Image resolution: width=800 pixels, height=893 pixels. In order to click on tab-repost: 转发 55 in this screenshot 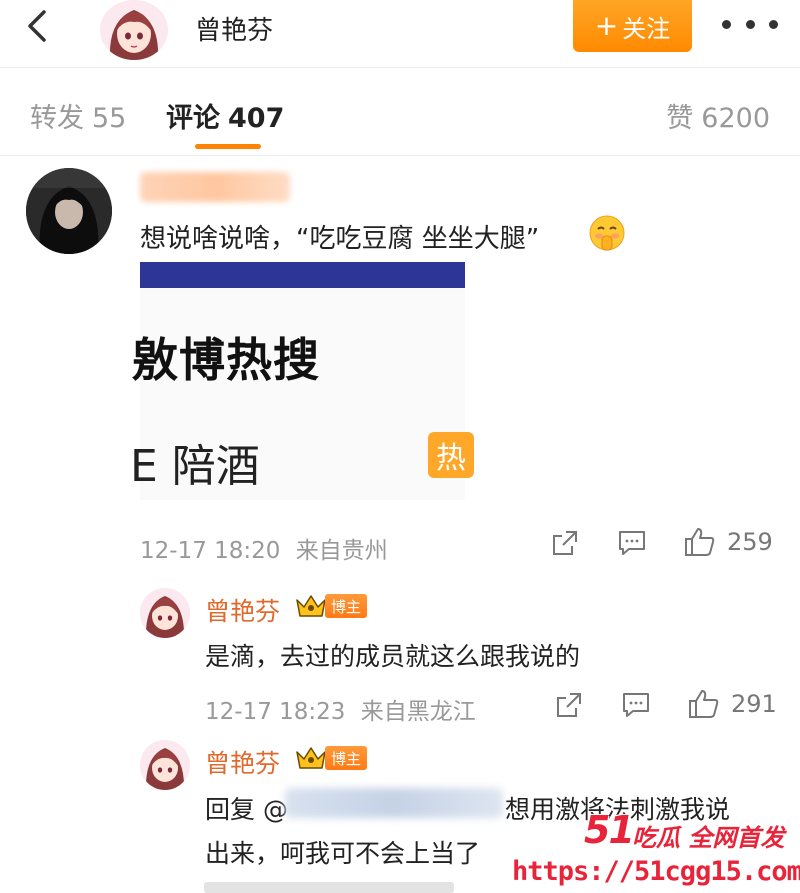, I will do `click(78, 115)`.